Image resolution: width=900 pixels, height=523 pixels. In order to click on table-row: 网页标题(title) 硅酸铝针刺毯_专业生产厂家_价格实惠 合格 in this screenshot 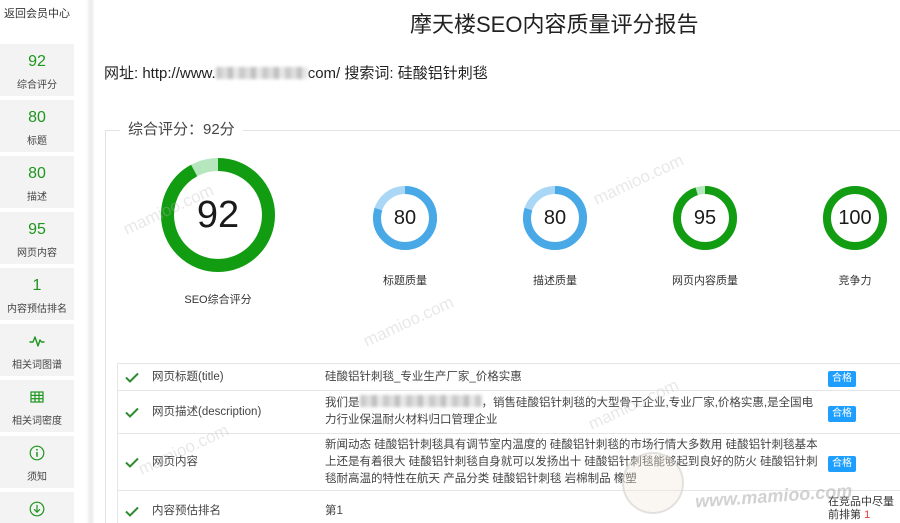, I will do `click(509, 377)`.